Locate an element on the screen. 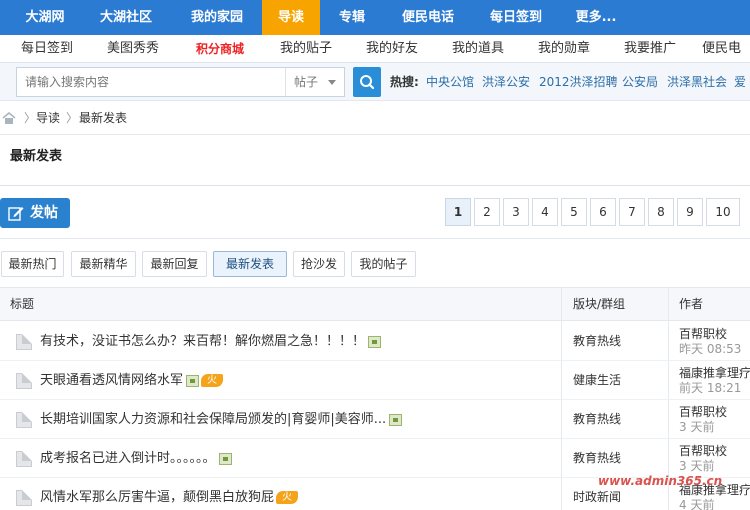  thread-time: 4 天前 is located at coordinates (697, 504).